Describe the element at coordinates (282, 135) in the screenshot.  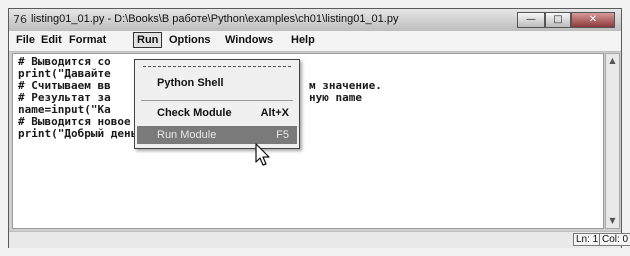
I see `shortcut-label: F5` at that location.